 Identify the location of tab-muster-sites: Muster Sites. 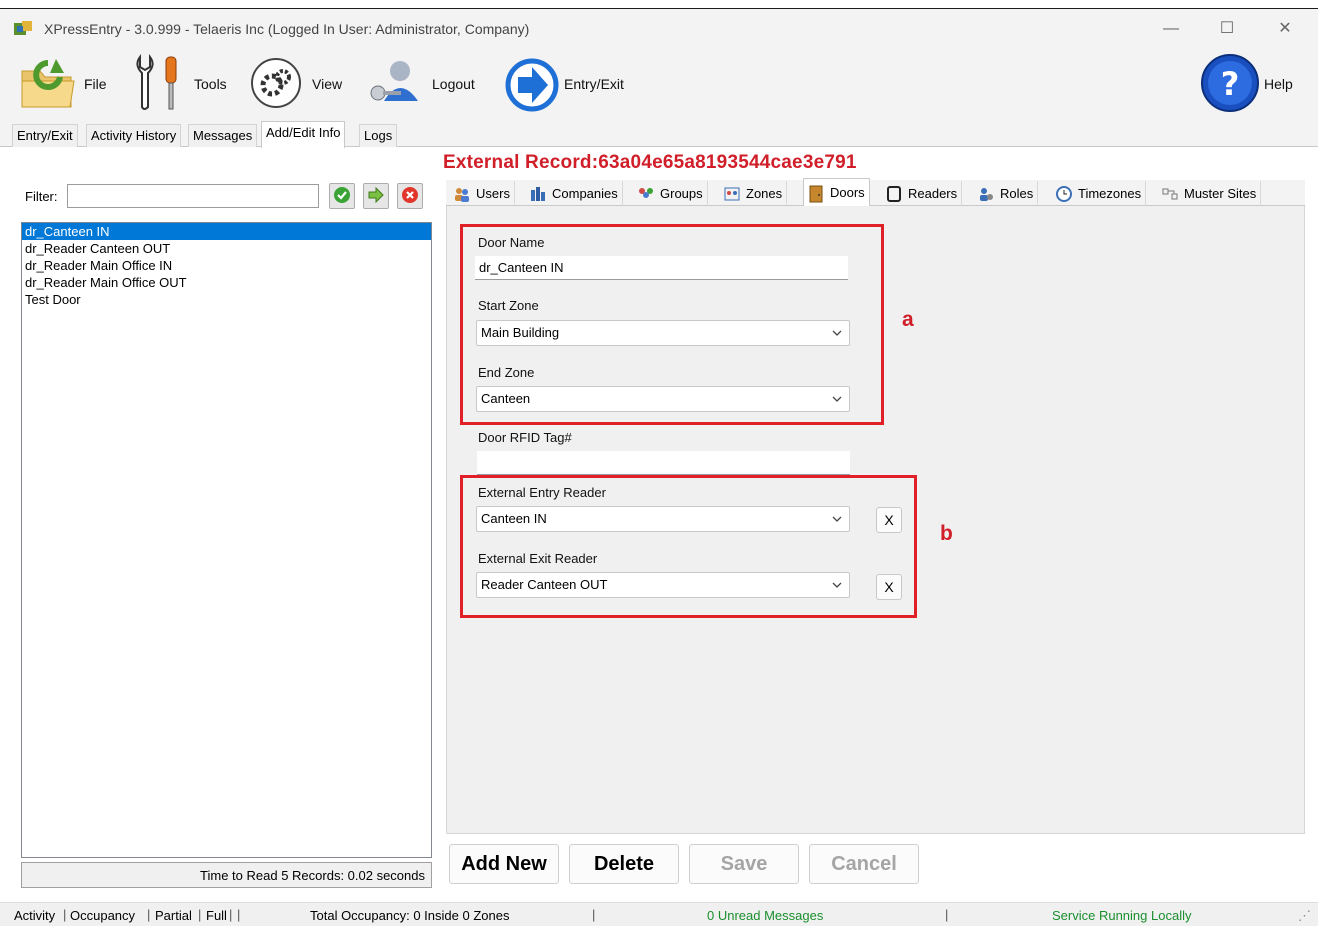
(1210, 193).